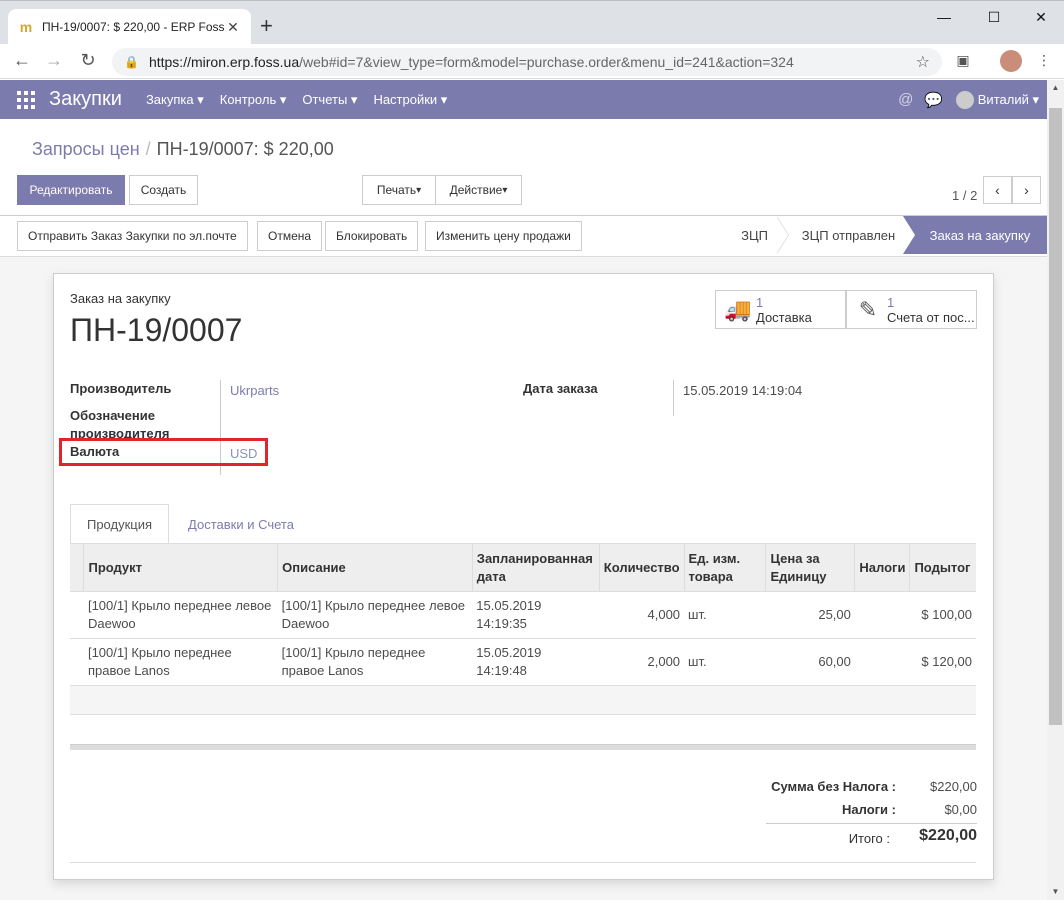 The height and width of the screenshot is (900, 1064). What do you see at coordinates (1026, 190) in the screenshot?
I see `pager-next-icon: ›` at bounding box center [1026, 190].